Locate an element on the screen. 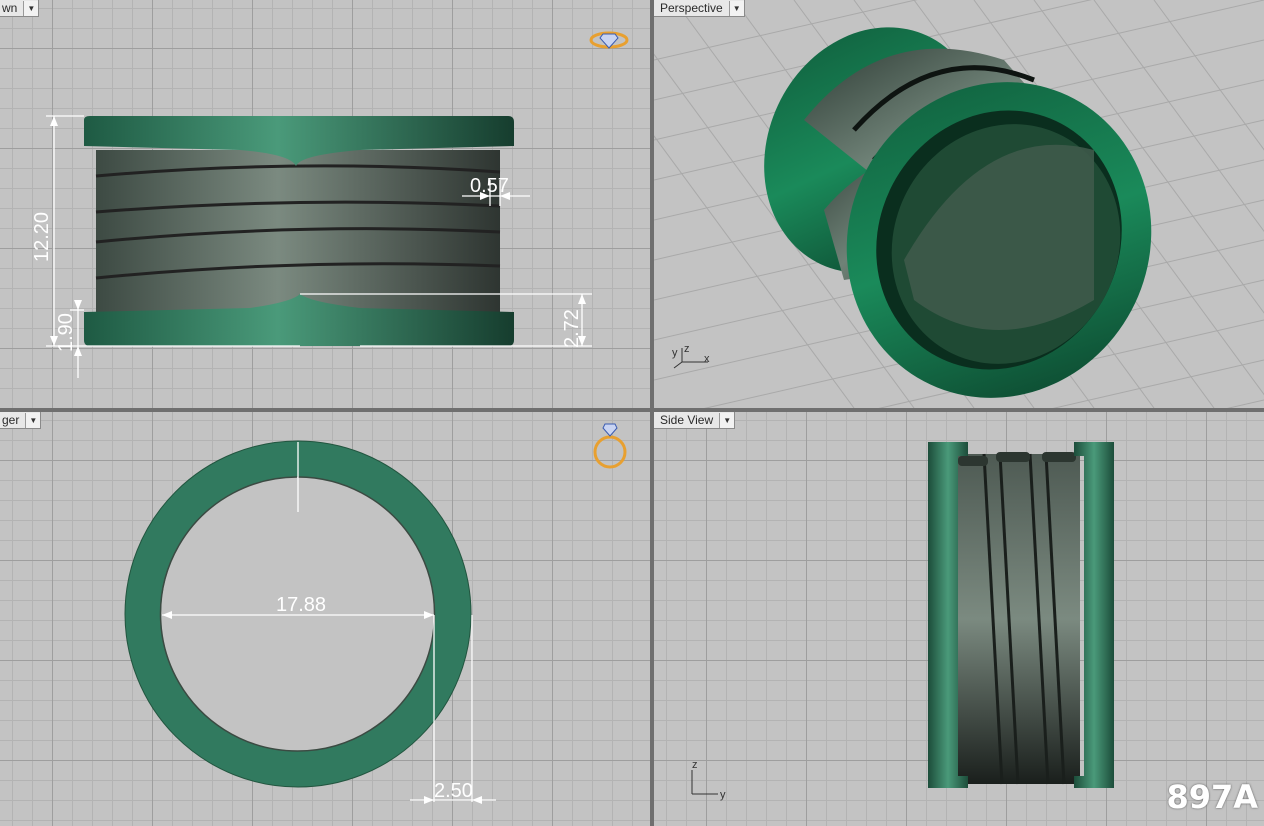 The image size is (1264, 826). viewport-label: Perspective is located at coordinates (691, 8).